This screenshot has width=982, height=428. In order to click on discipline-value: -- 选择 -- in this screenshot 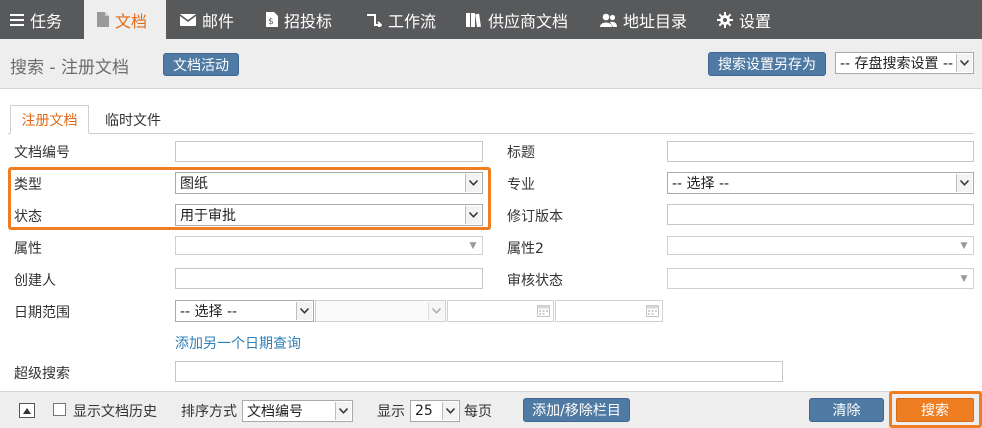, I will do `click(701, 184)`.